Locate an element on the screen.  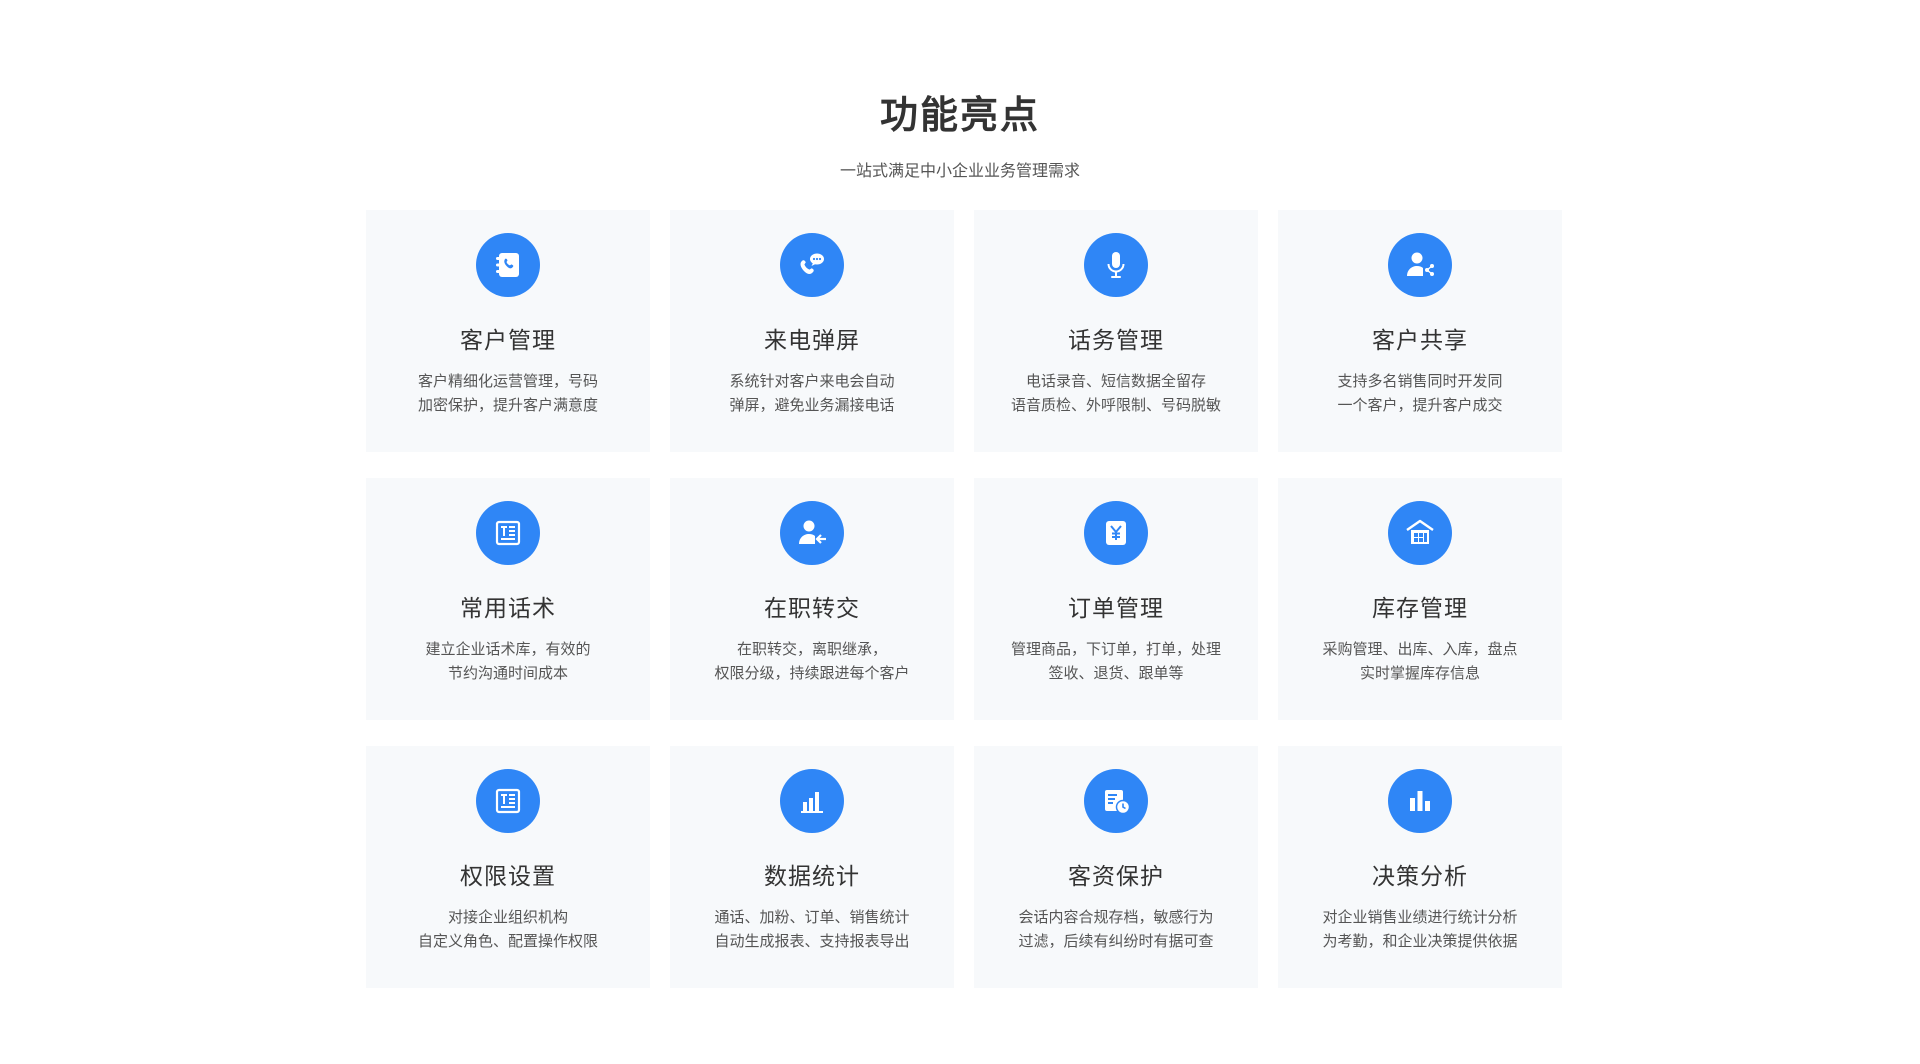
bar-chart-icon is located at coordinates (812, 801).